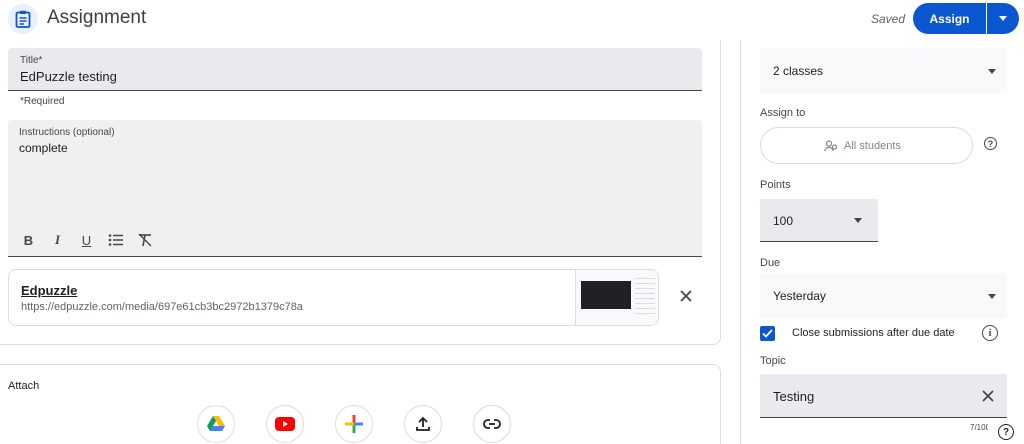 The height and width of the screenshot is (444, 1024). I want to click on thumbnail-sidebar, so click(645, 298).